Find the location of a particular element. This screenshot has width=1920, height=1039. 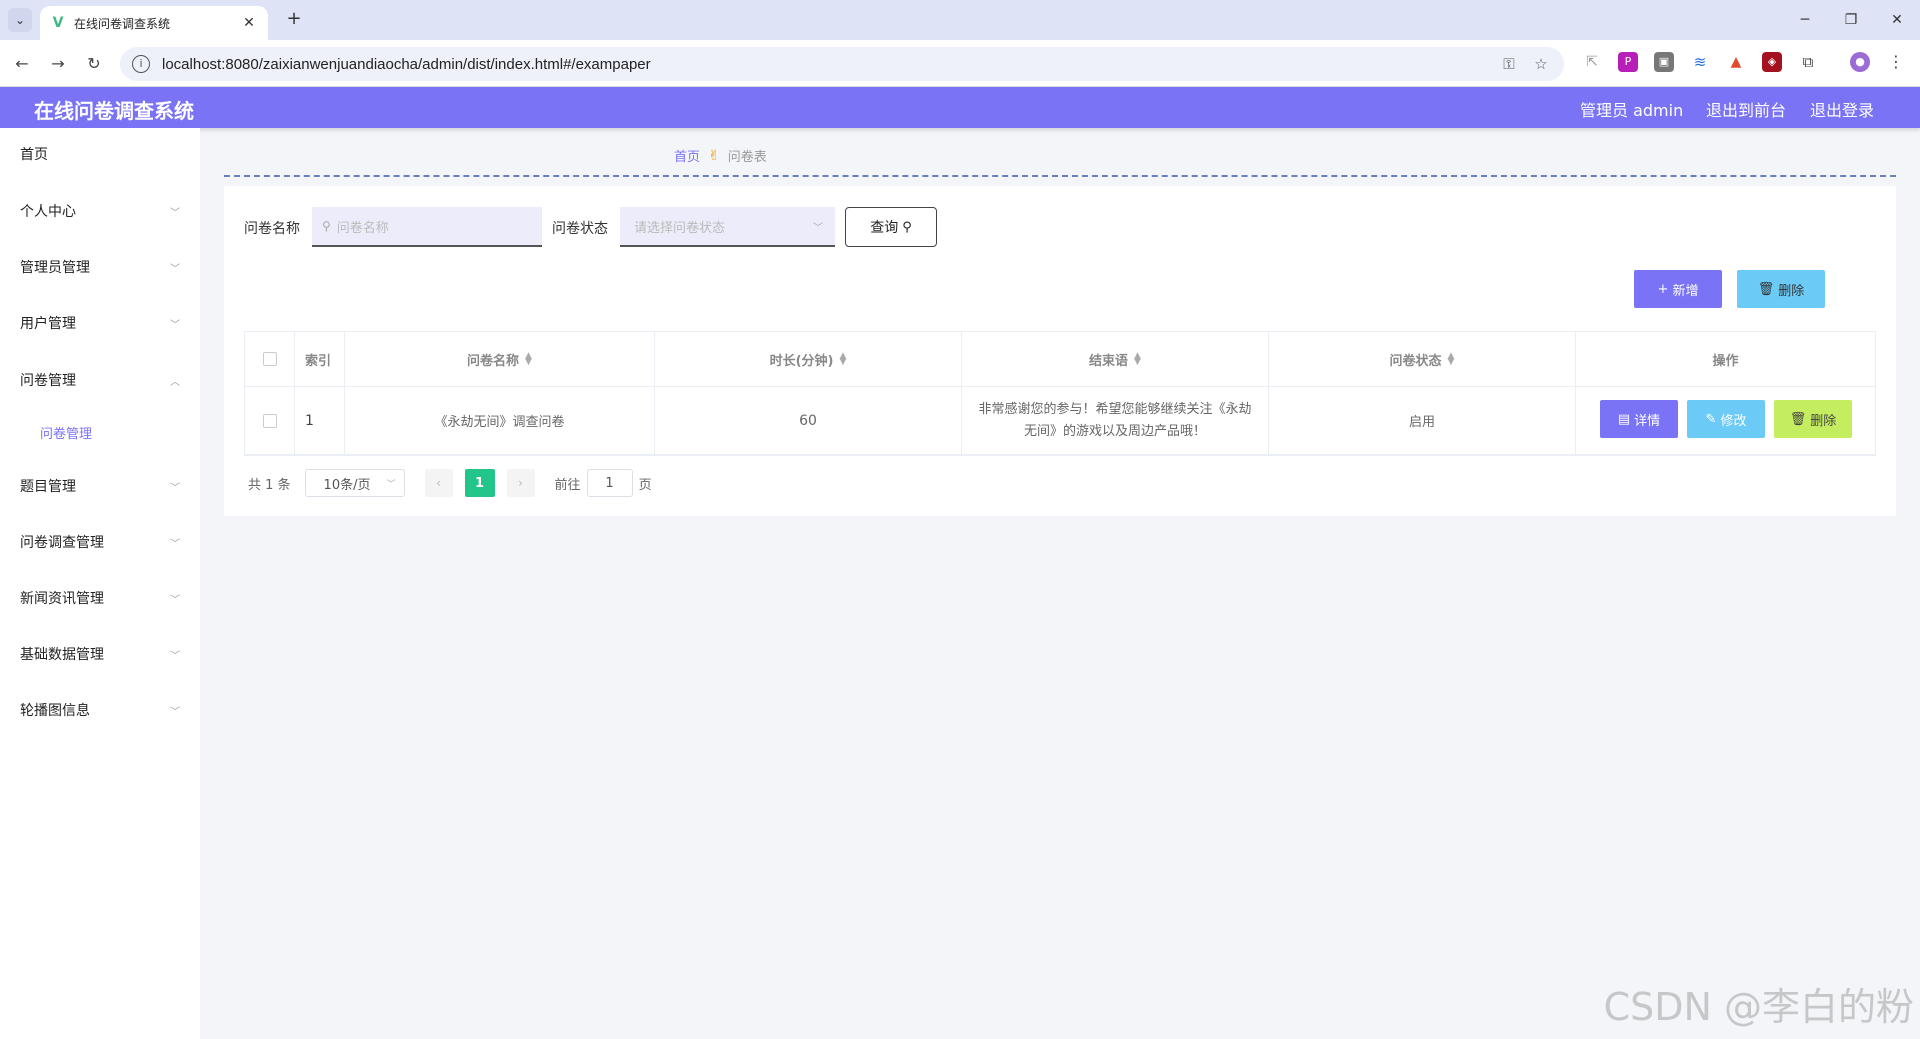

row-name: 《永劫无间》调查问卷 is located at coordinates (500, 420).